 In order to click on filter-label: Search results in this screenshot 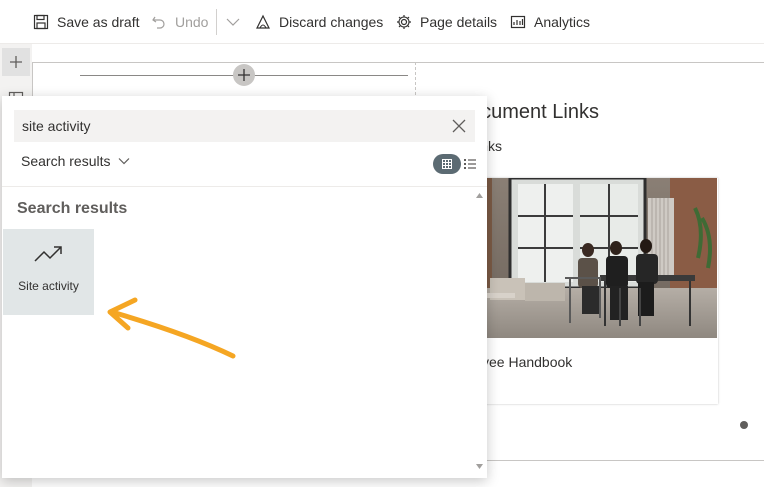, I will do `click(66, 161)`.